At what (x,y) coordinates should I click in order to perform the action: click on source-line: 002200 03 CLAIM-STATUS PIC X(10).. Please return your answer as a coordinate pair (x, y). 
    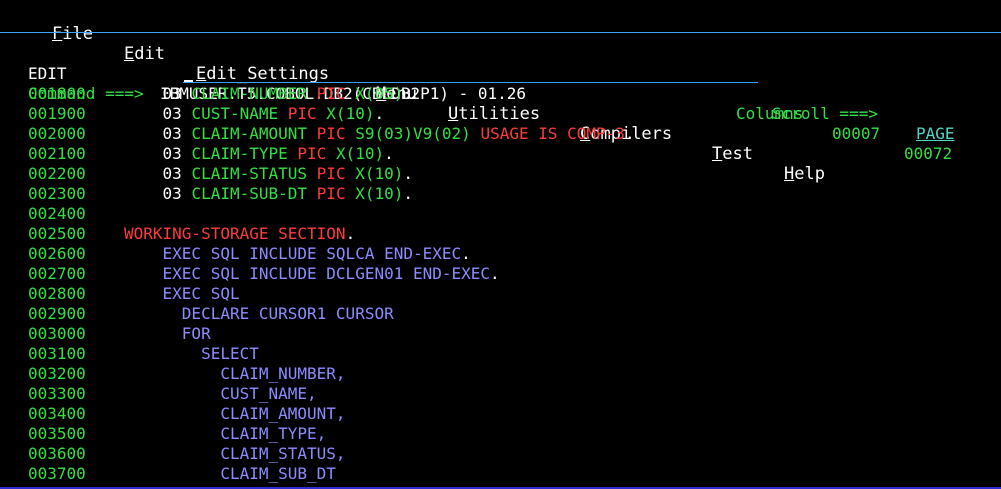
    Looking at the image, I should click on (500, 174).